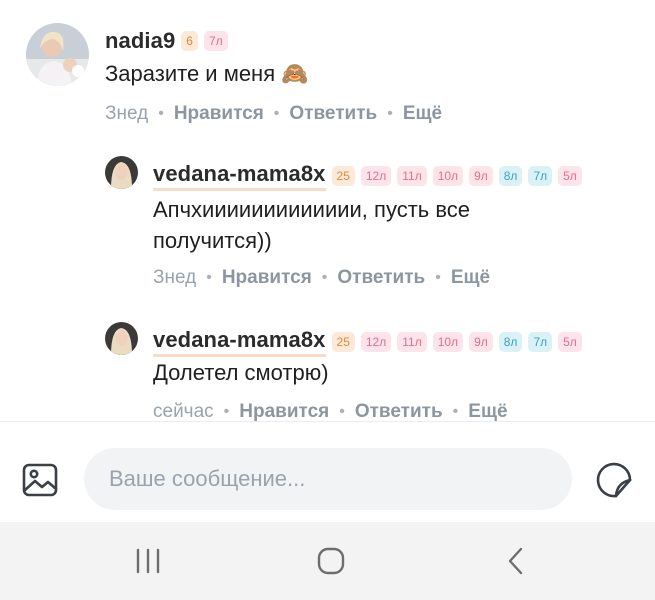 This screenshot has height=600, width=655. What do you see at coordinates (311, 225) in the screenshot?
I see `comment-text: Апчхиииииииииииии, пусть все получится))` at bounding box center [311, 225].